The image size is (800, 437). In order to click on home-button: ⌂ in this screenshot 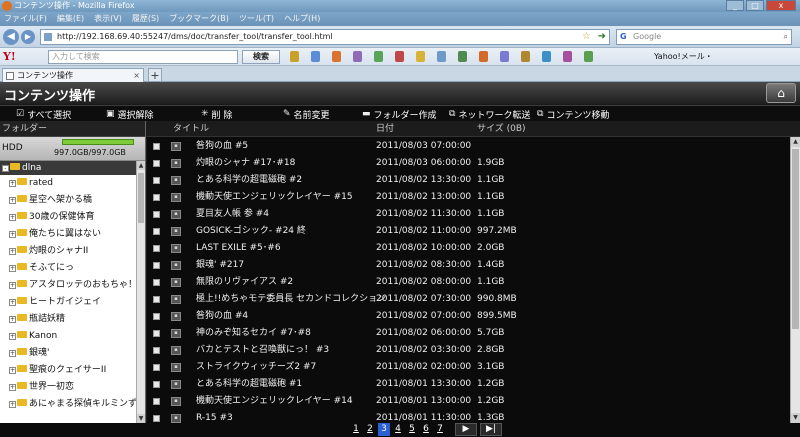, I will do `click(781, 93)`.